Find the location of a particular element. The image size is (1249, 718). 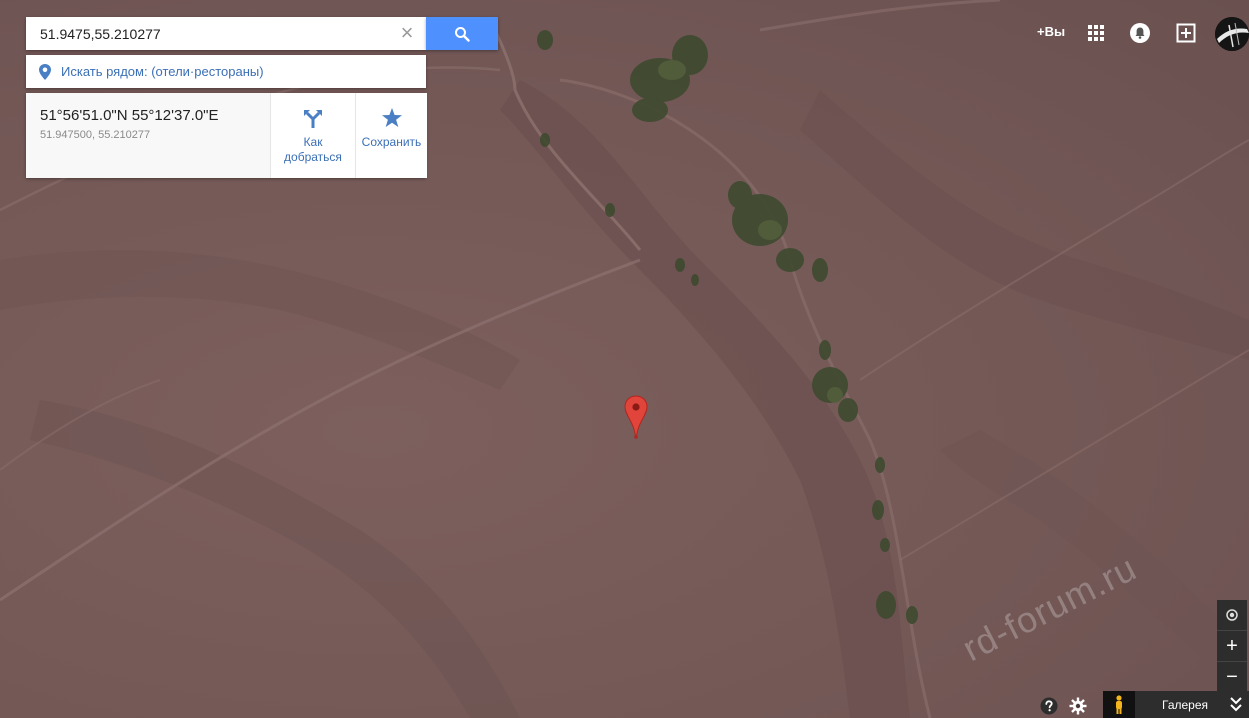

pegman-button is located at coordinates (1119, 704).